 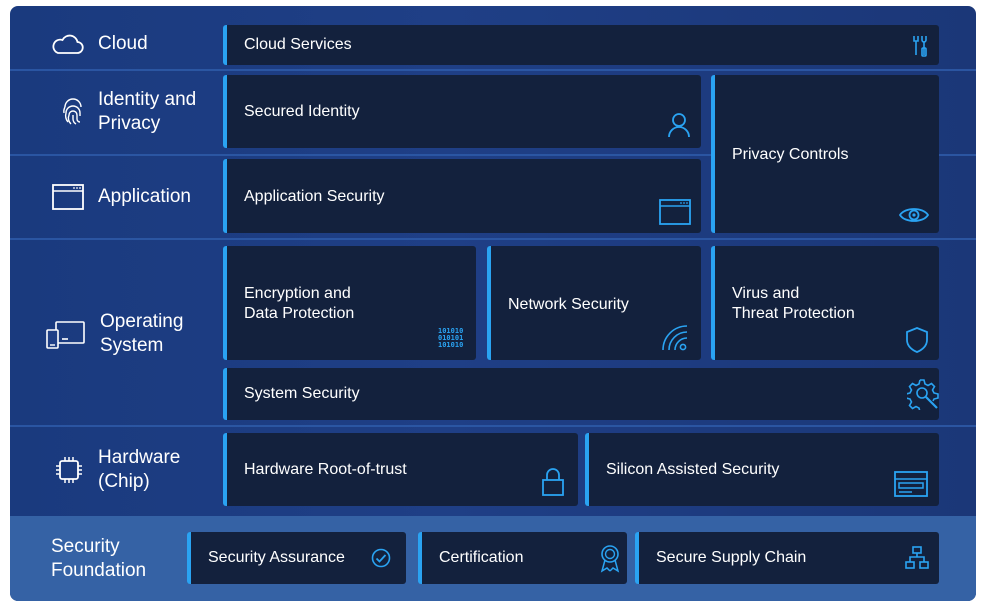 What do you see at coordinates (581, 45) in the screenshot?
I see `cloud-services-box: Cloud Services` at bounding box center [581, 45].